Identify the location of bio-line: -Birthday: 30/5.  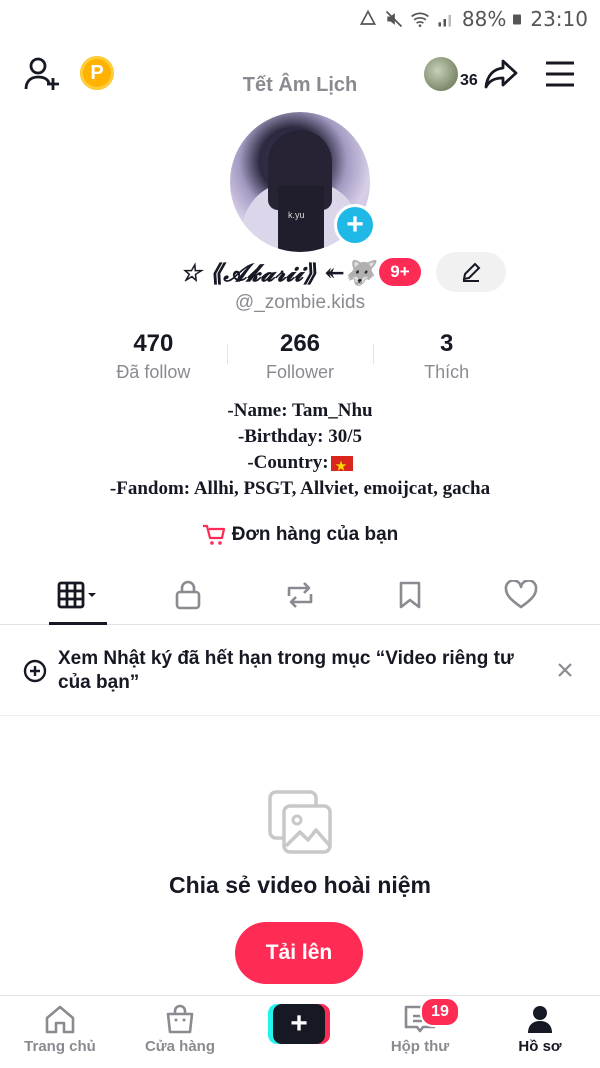
(300, 436).